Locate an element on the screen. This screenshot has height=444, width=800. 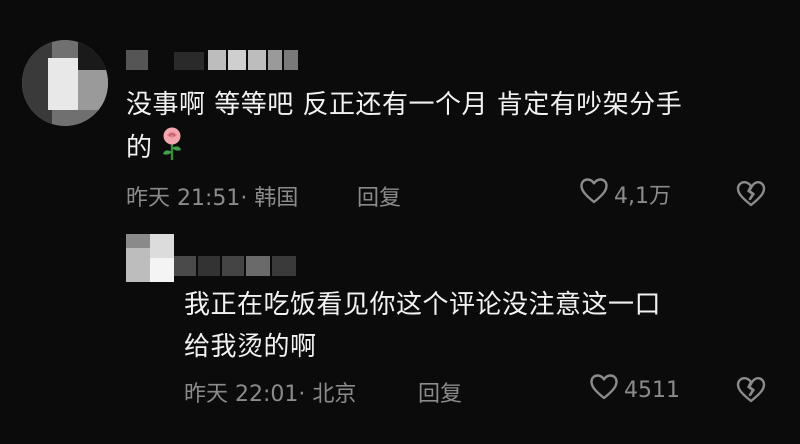
like-count: 4511 is located at coordinates (652, 390).